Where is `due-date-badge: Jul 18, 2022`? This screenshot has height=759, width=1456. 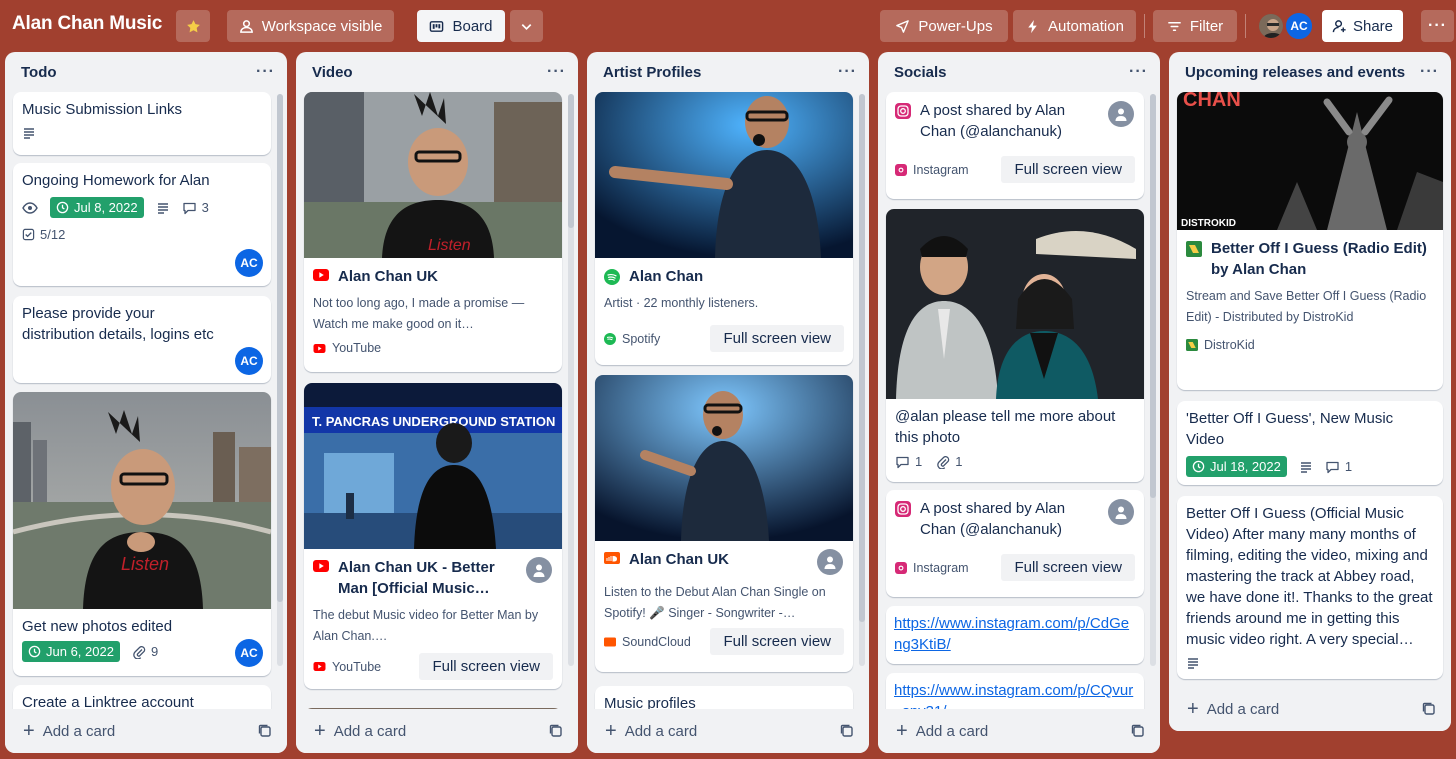
due-date-badge: Jul 18, 2022 is located at coordinates (1236, 466).